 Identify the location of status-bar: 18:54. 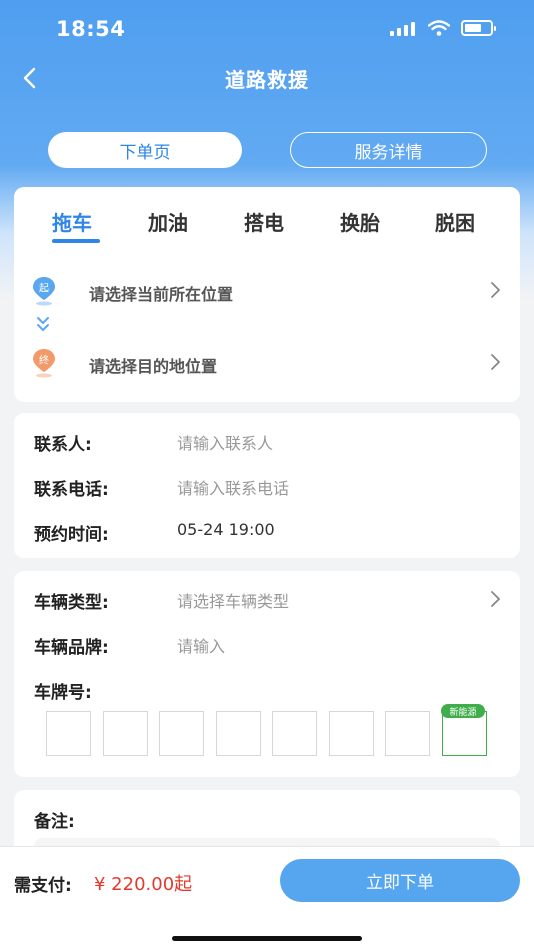
(267, 29).